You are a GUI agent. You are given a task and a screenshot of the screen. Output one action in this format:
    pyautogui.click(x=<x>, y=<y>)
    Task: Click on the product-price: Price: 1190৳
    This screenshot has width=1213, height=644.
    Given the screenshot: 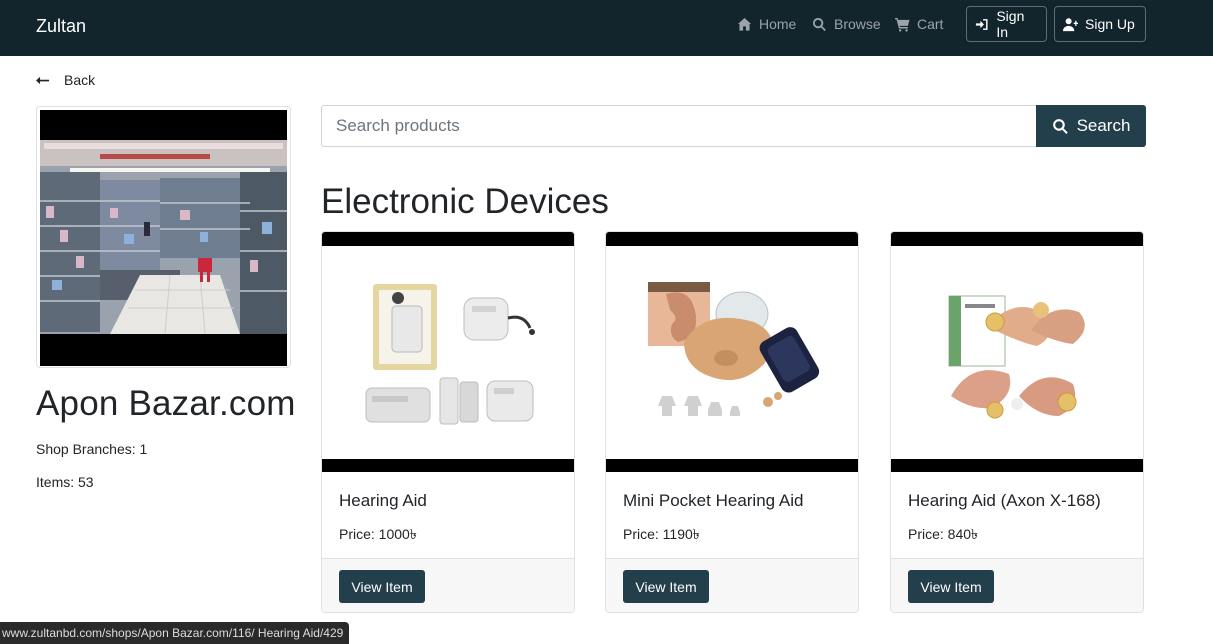 What is the action you would take?
    pyautogui.click(x=661, y=534)
    